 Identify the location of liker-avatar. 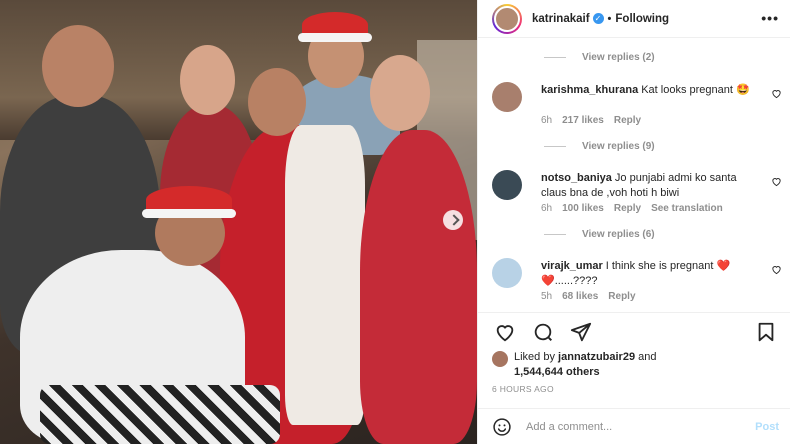
(500, 359).